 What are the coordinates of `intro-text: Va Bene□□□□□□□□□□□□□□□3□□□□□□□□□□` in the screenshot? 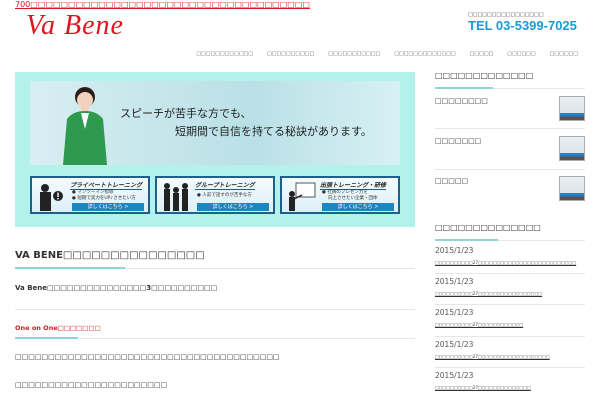 It's located at (116, 288).